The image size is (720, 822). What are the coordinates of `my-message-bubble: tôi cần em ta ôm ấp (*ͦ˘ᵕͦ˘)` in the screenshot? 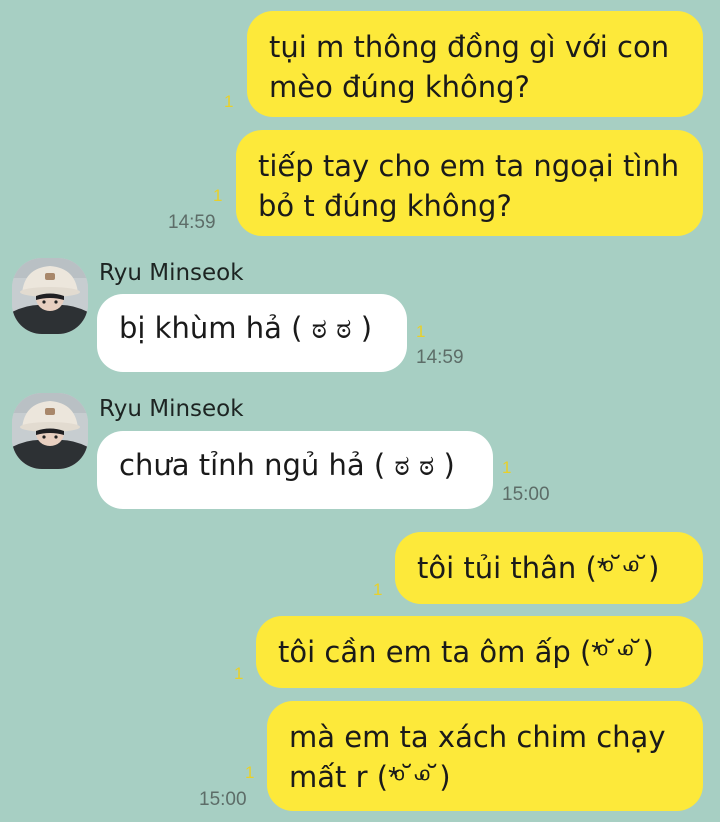 It's located at (479, 652).